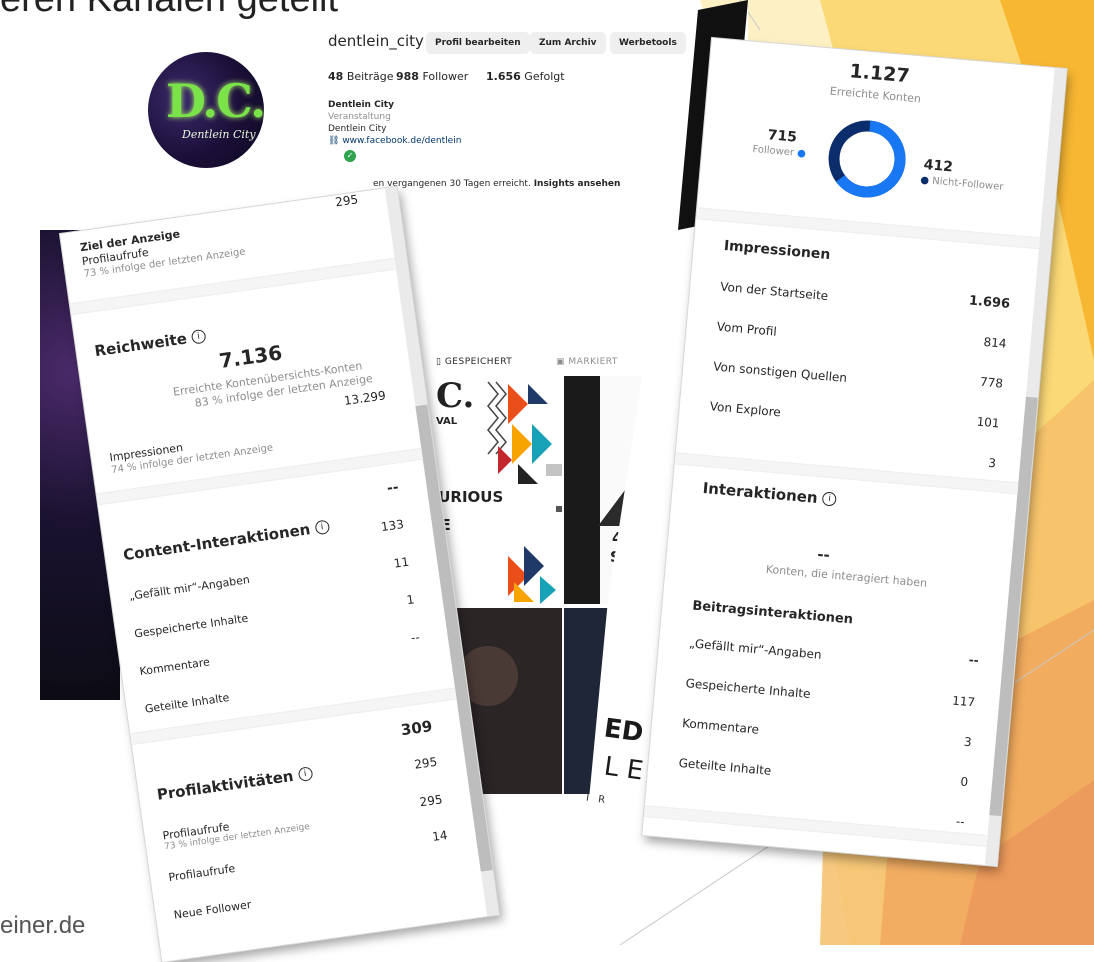 This screenshot has width=1094, height=962. Describe the element at coordinates (624, 769) in the screenshot. I see `poster-text-le: L E` at that location.